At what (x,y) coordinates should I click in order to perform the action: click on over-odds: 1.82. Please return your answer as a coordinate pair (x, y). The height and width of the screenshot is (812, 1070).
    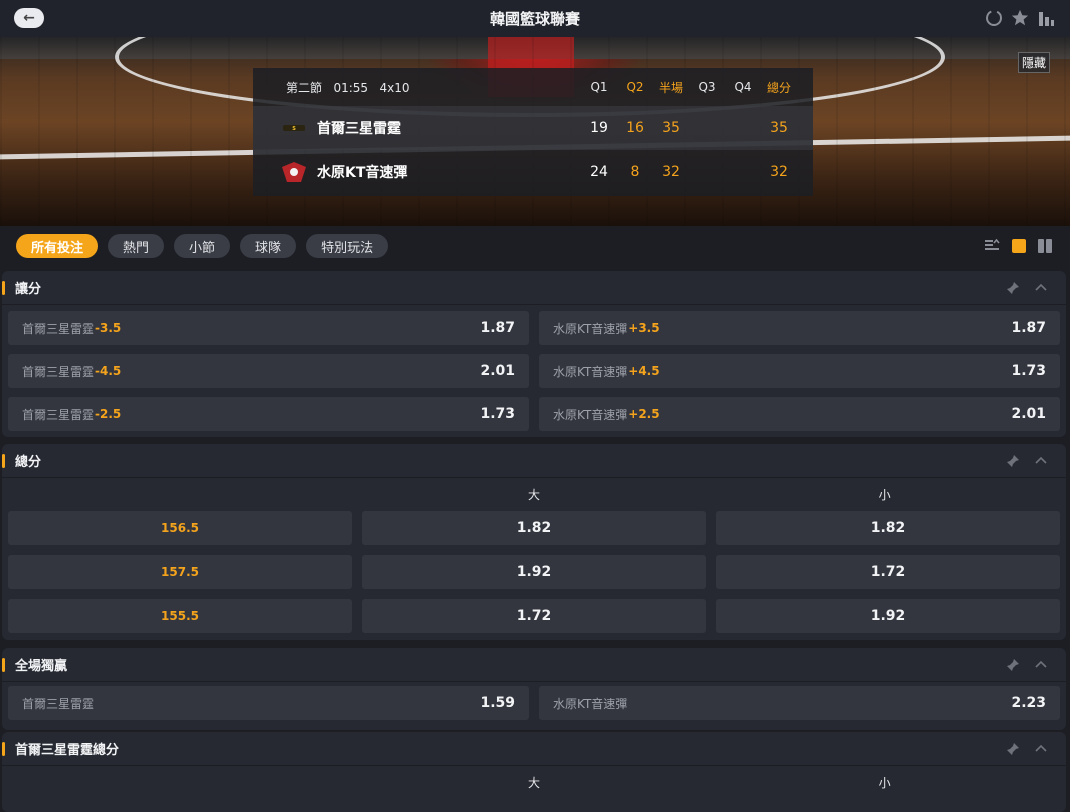
    Looking at the image, I should click on (534, 528).